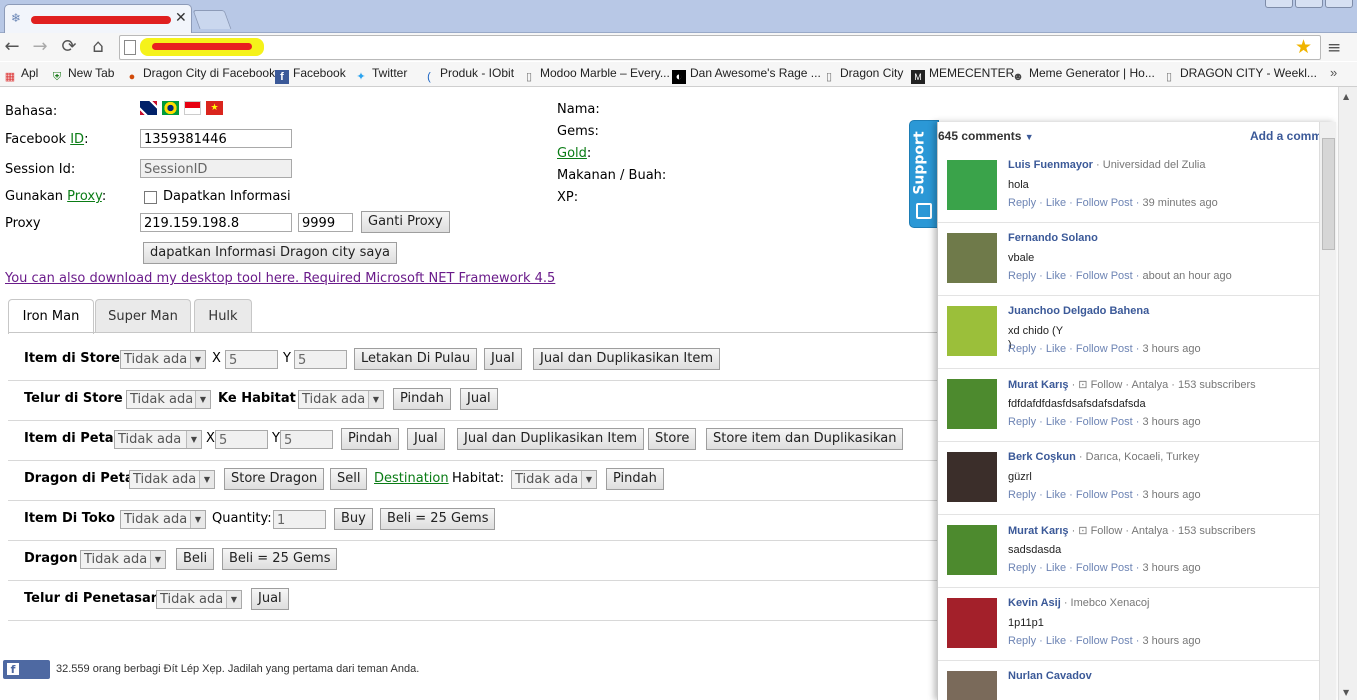 Image resolution: width=1357 pixels, height=700 pixels. I want to click on tab-hulk: Hulk, so click(223, 316).